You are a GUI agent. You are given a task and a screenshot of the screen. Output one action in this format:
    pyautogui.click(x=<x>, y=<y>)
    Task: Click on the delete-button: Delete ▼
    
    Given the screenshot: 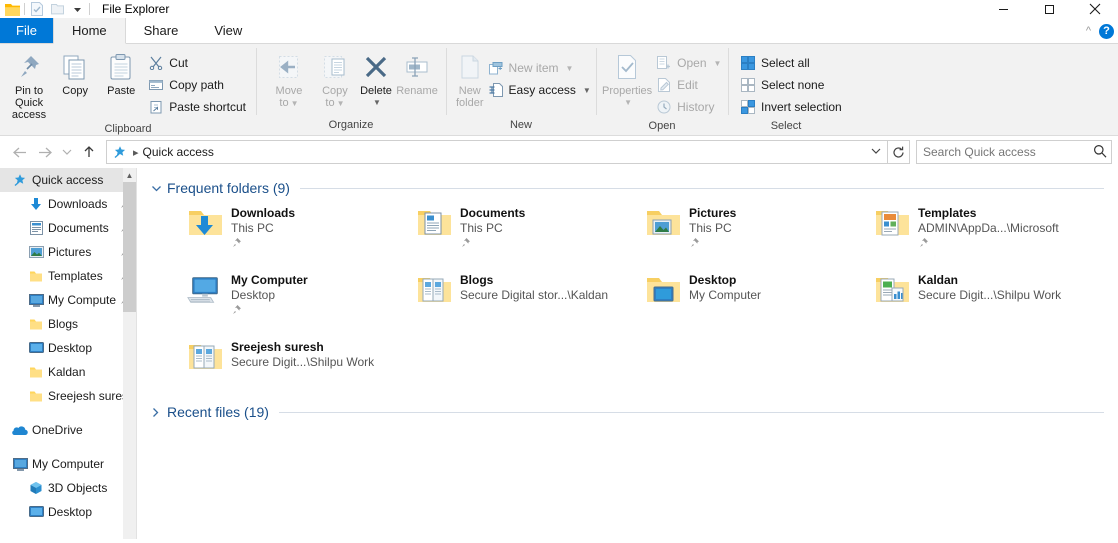 What is the action you would take?
    pyautogui.click(x=376, y=78)
    